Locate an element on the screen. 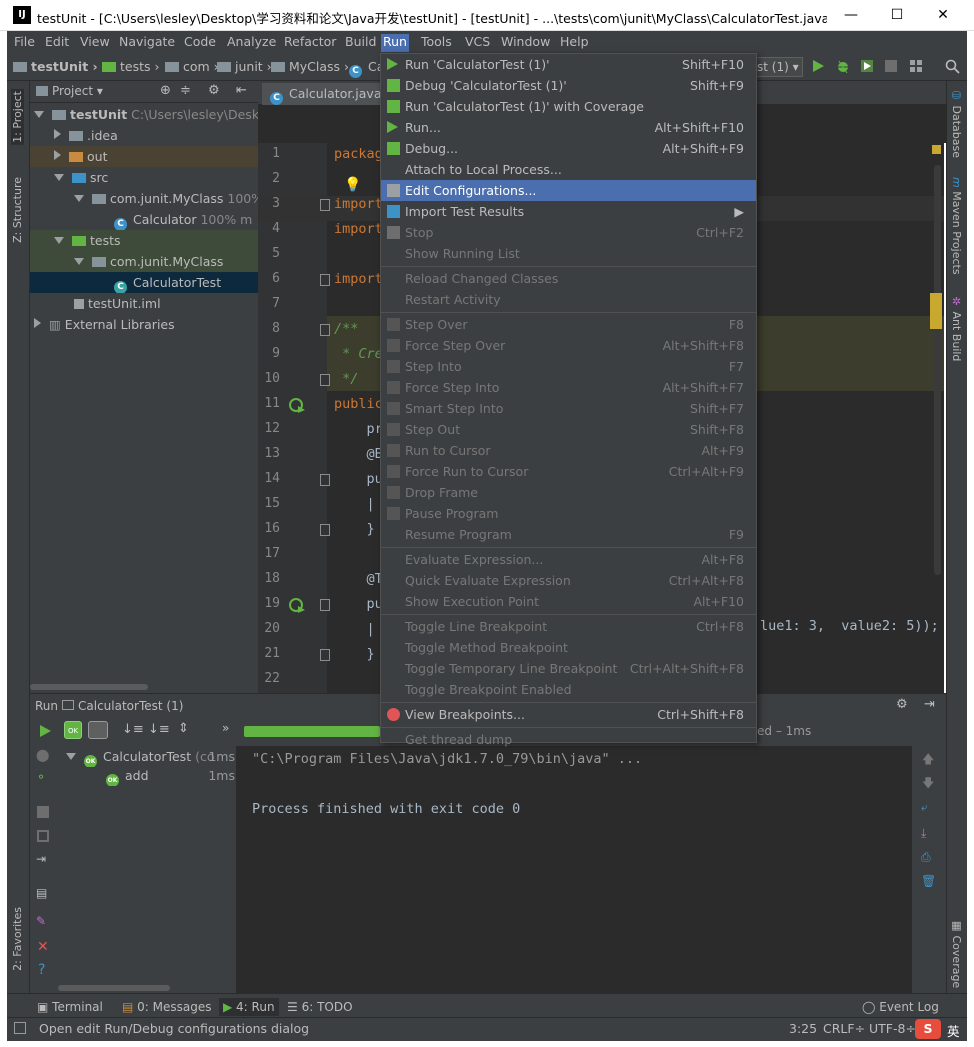 The height and width of the screenshot is (1047, 974). tree-item-calculatortest: C CalculatorTest is located at coordinates (144, 282).